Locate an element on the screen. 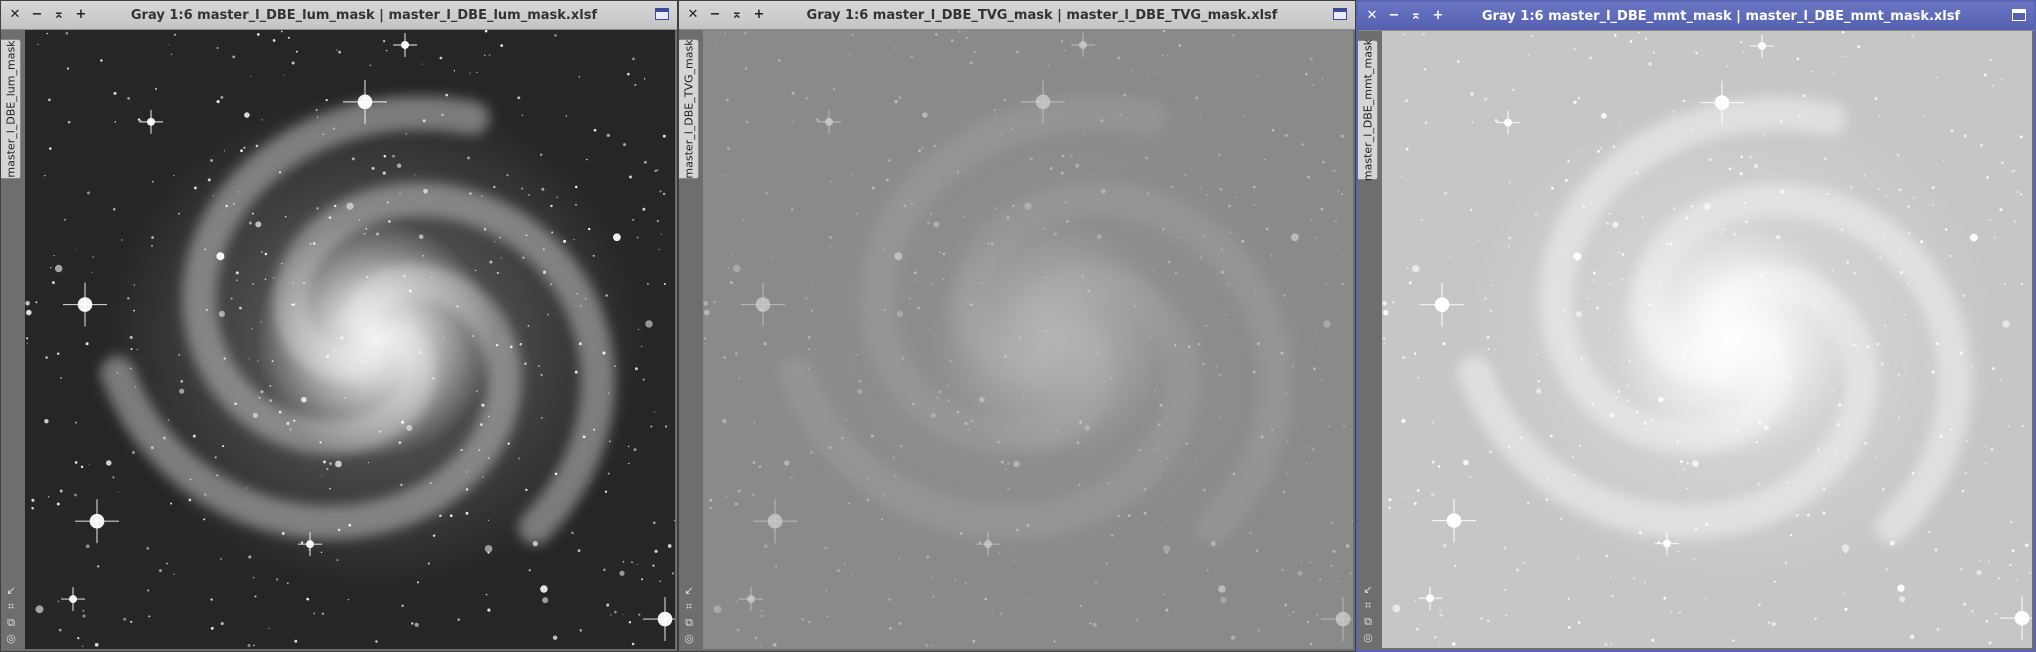  view-id-tab: master_l_DBE_TVG_mask is located at coordinates (689, 109).